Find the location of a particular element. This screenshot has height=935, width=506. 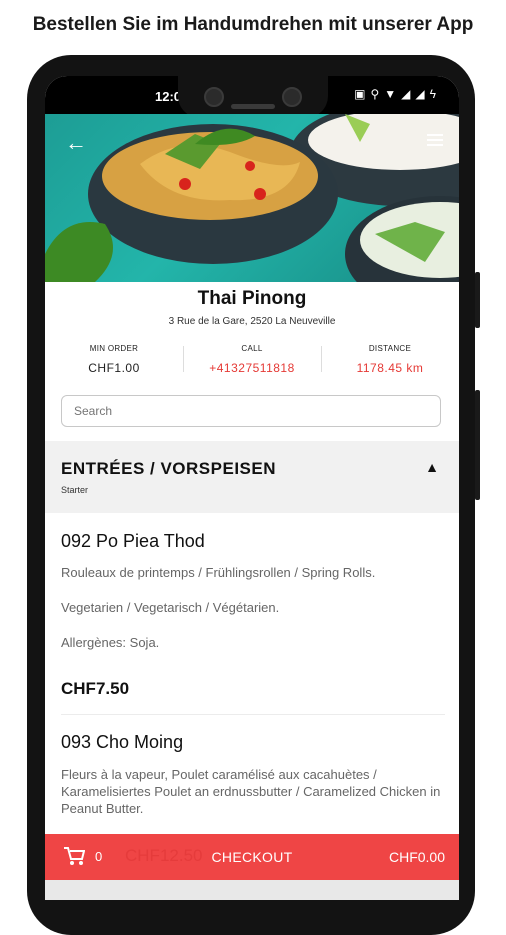

wifi-icon: ▼ is located at coordinates (393, 94).